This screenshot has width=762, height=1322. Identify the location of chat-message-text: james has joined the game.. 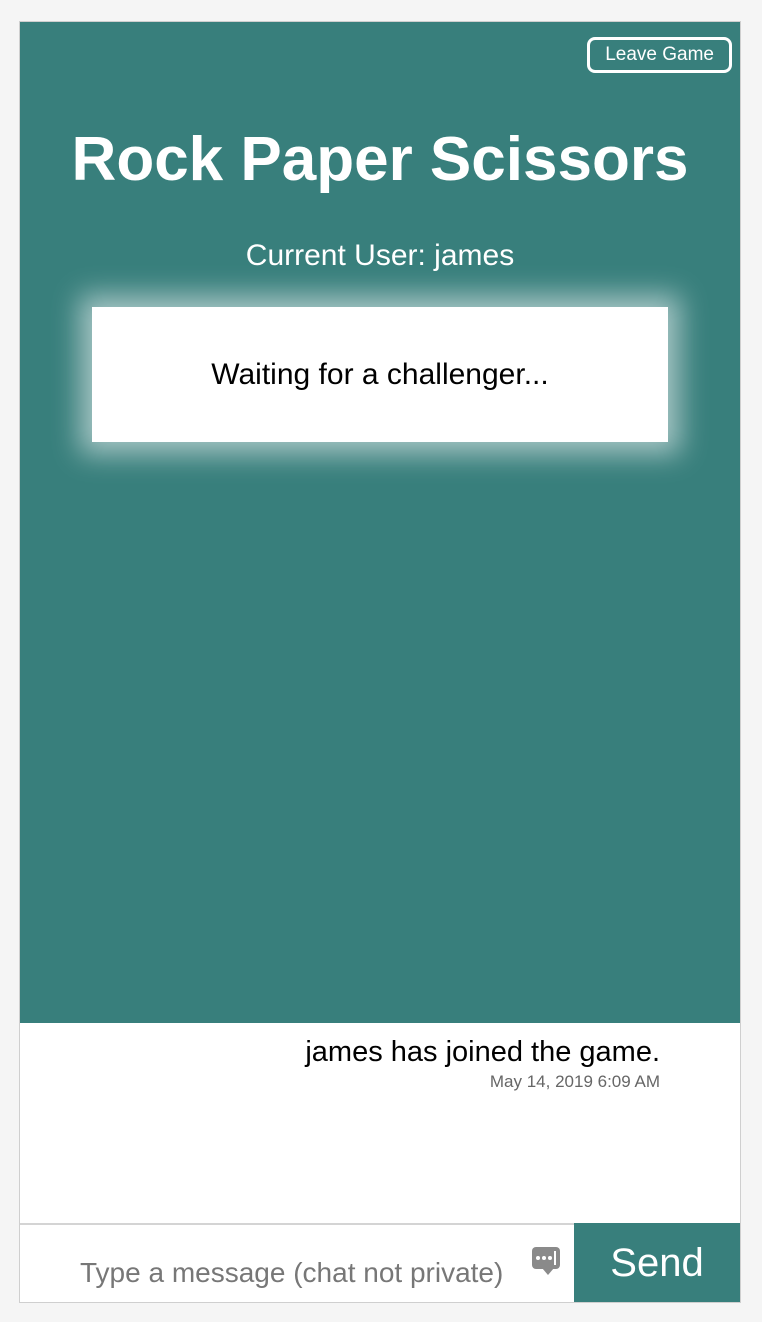
(482, 1052).